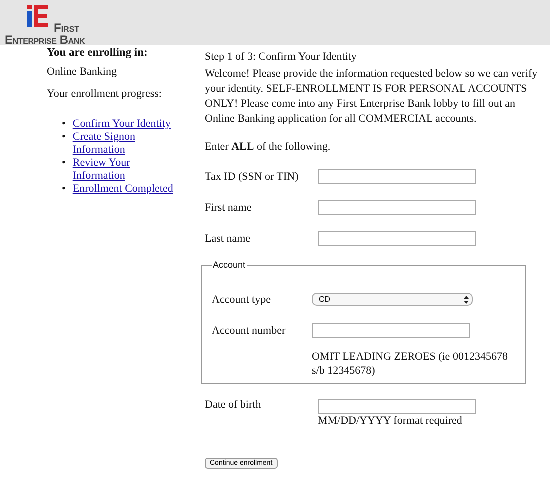 This screenshot has width=550, height=477. I want to click on instruction-text: Enter ALL of the following., so click(268, 147).